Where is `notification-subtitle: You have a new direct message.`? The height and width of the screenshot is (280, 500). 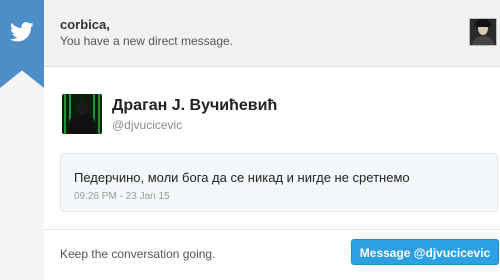
notification-subtitle: You have a new direct message. is located at coordinates (146, 41).